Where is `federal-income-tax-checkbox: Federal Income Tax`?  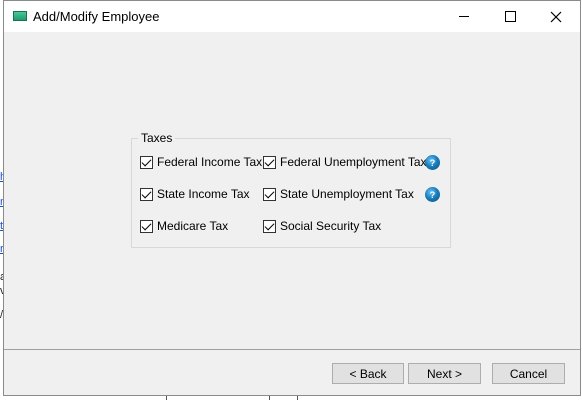 federal-income-tax-checkbox: Federal Income Tax is located at coordinates (201, 162).